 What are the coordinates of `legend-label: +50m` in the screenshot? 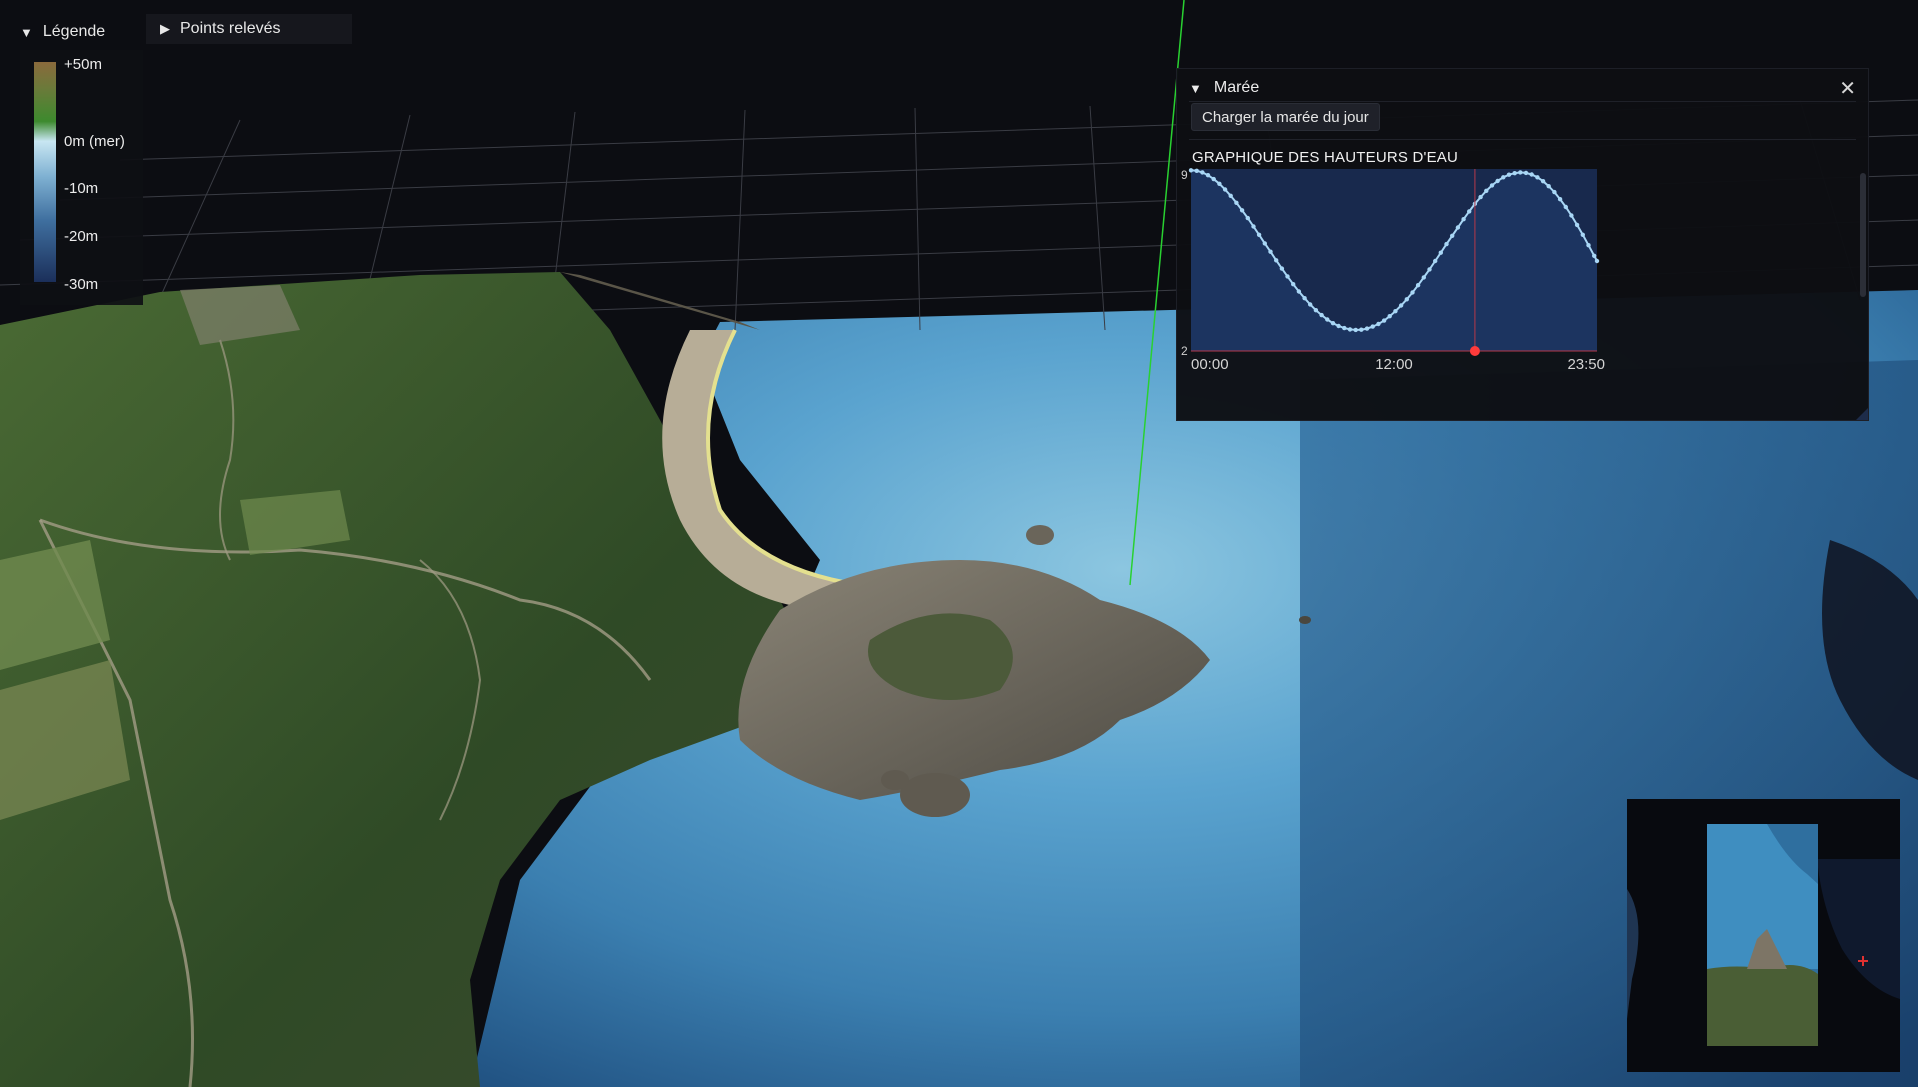 It's located at (83, 64).